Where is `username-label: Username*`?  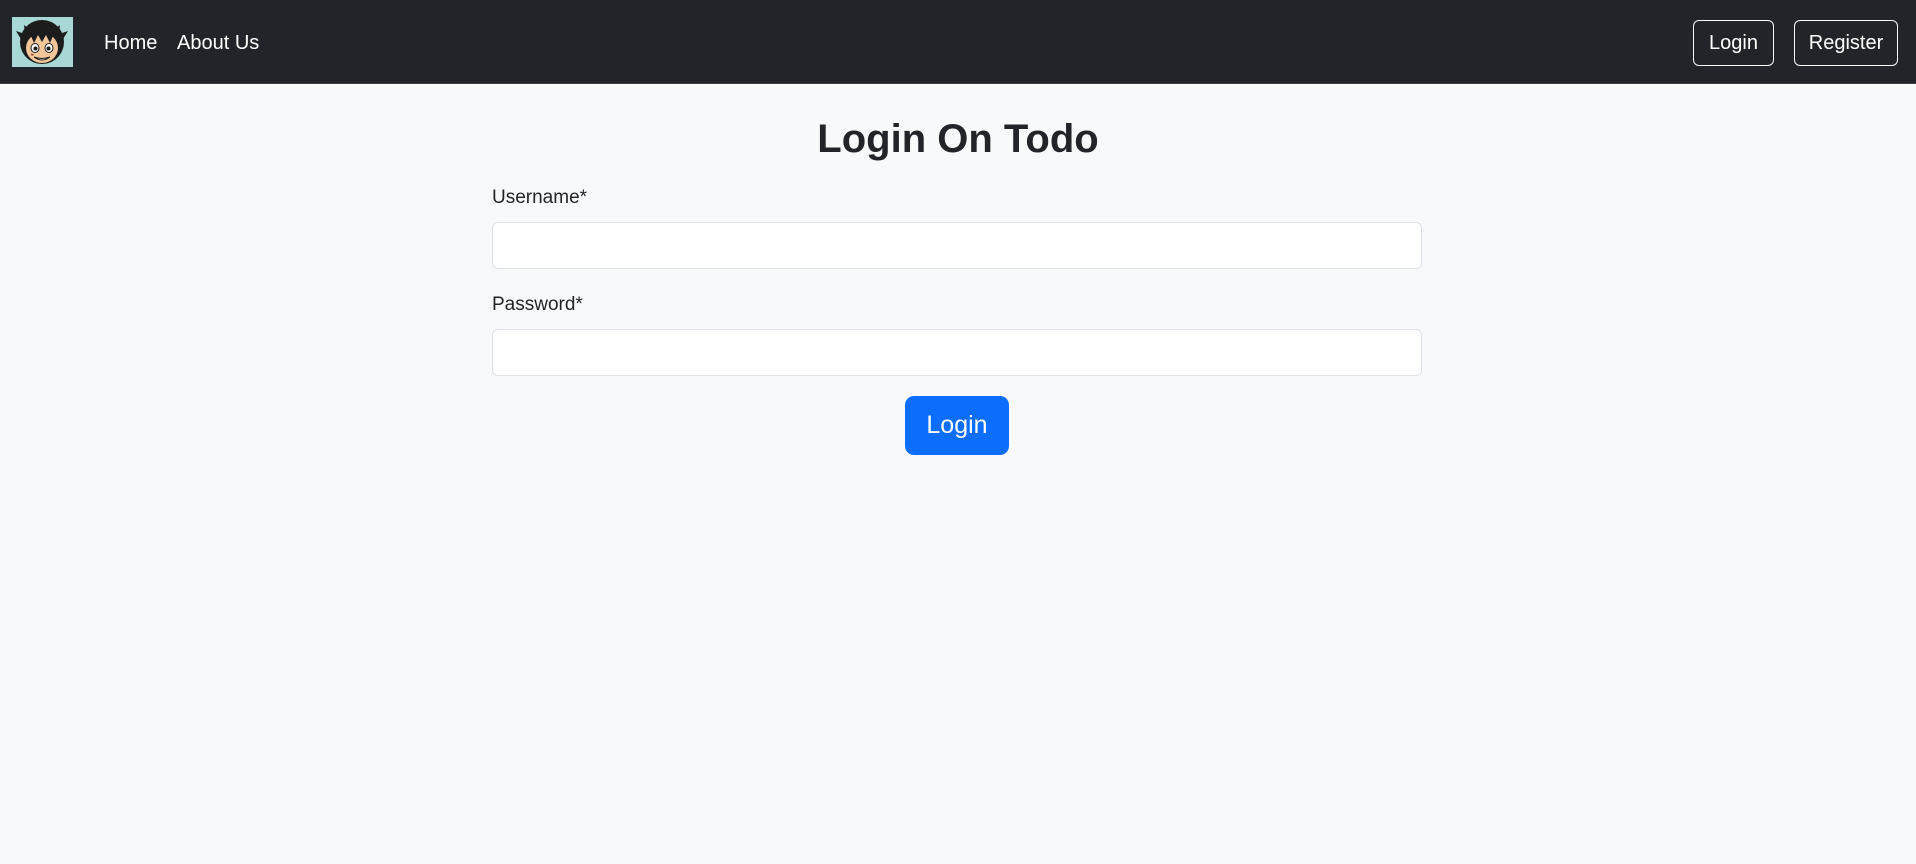 username-label: Username* is located at coordinates (540, 197).